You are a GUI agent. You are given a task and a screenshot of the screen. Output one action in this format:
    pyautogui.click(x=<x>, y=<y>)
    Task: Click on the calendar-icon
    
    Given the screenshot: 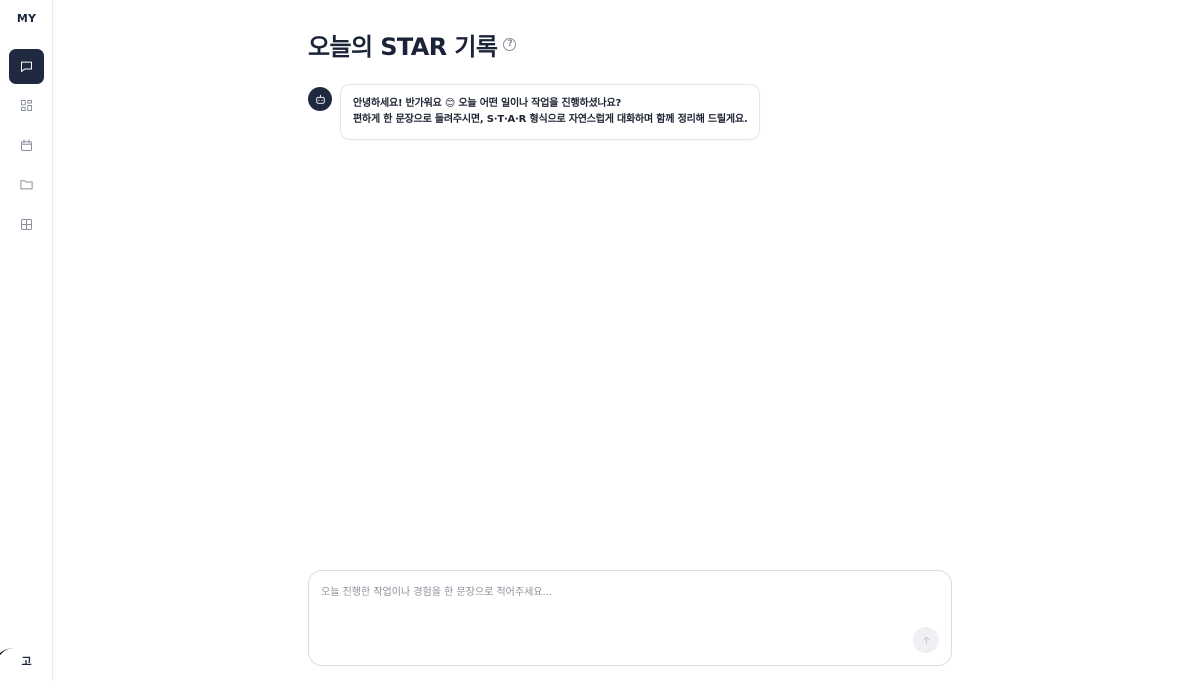 What is the action you would take?
    pyautogui.click(x=26, y=145)
    